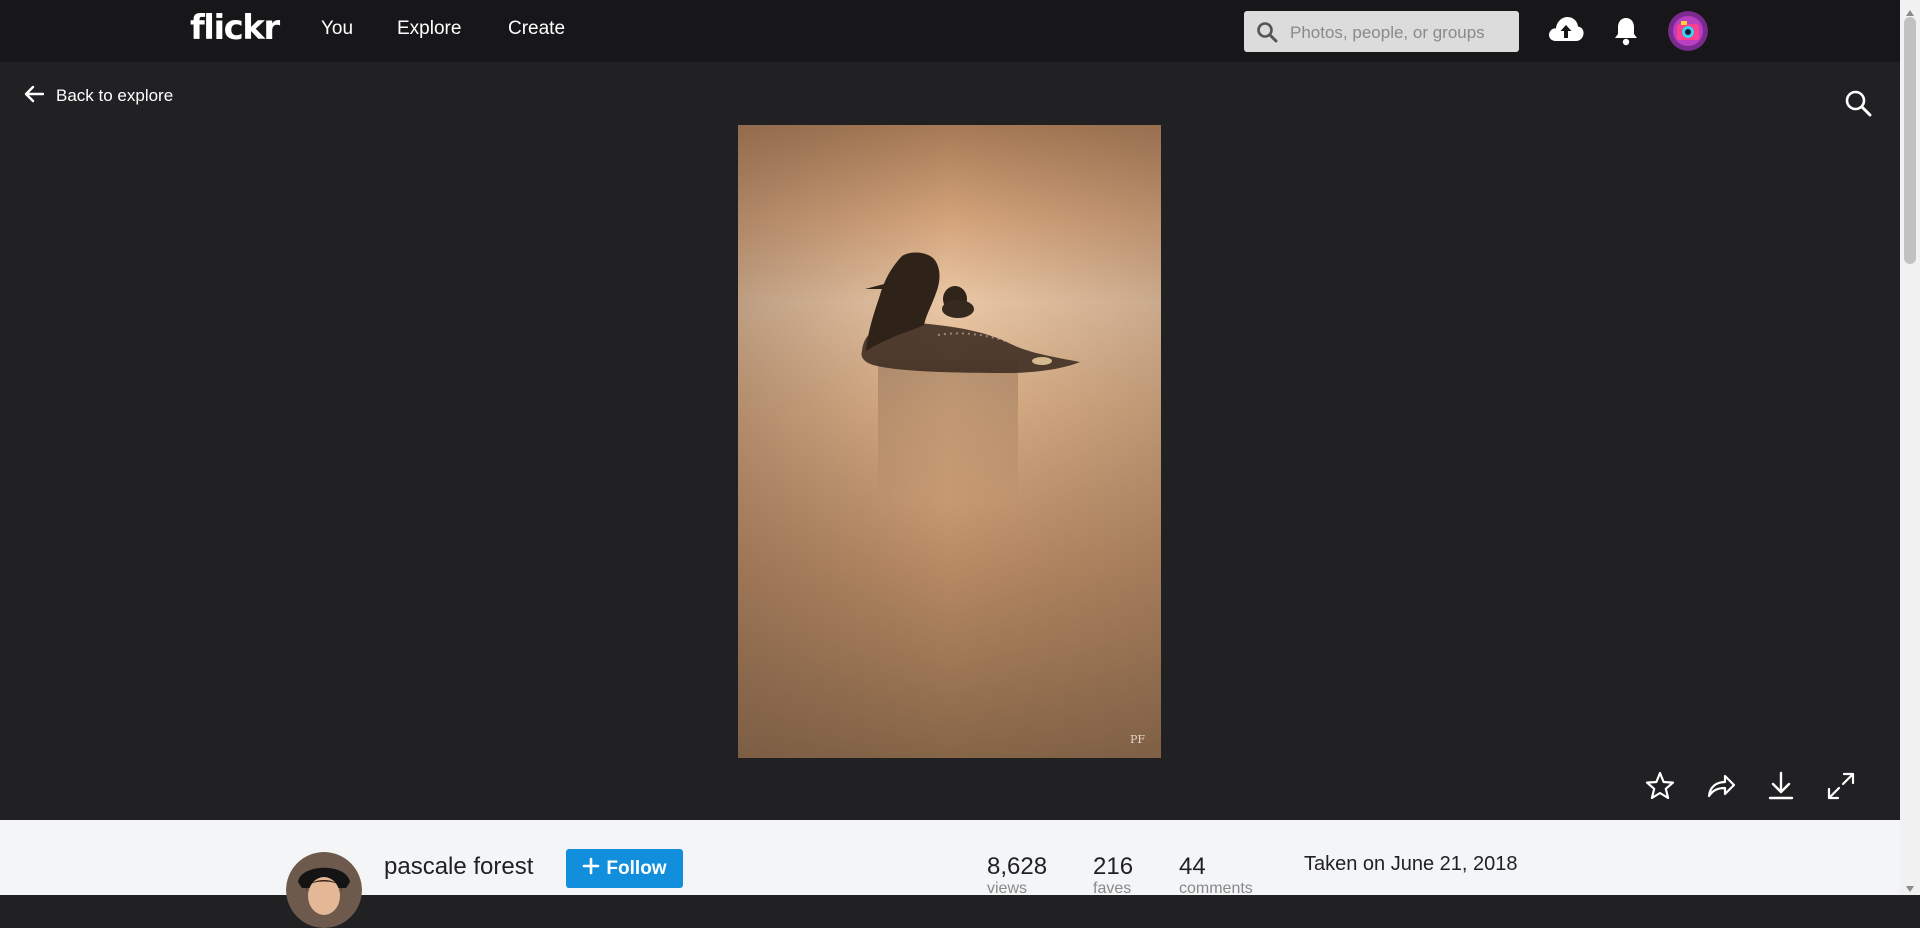 The width and height of the screenshot is (1920, 928). What do you see at coordinates (1411, 864) in the screenshot?
I see `taken-date: Taken on June 21, 2018` at bounding box center [1411, 864].